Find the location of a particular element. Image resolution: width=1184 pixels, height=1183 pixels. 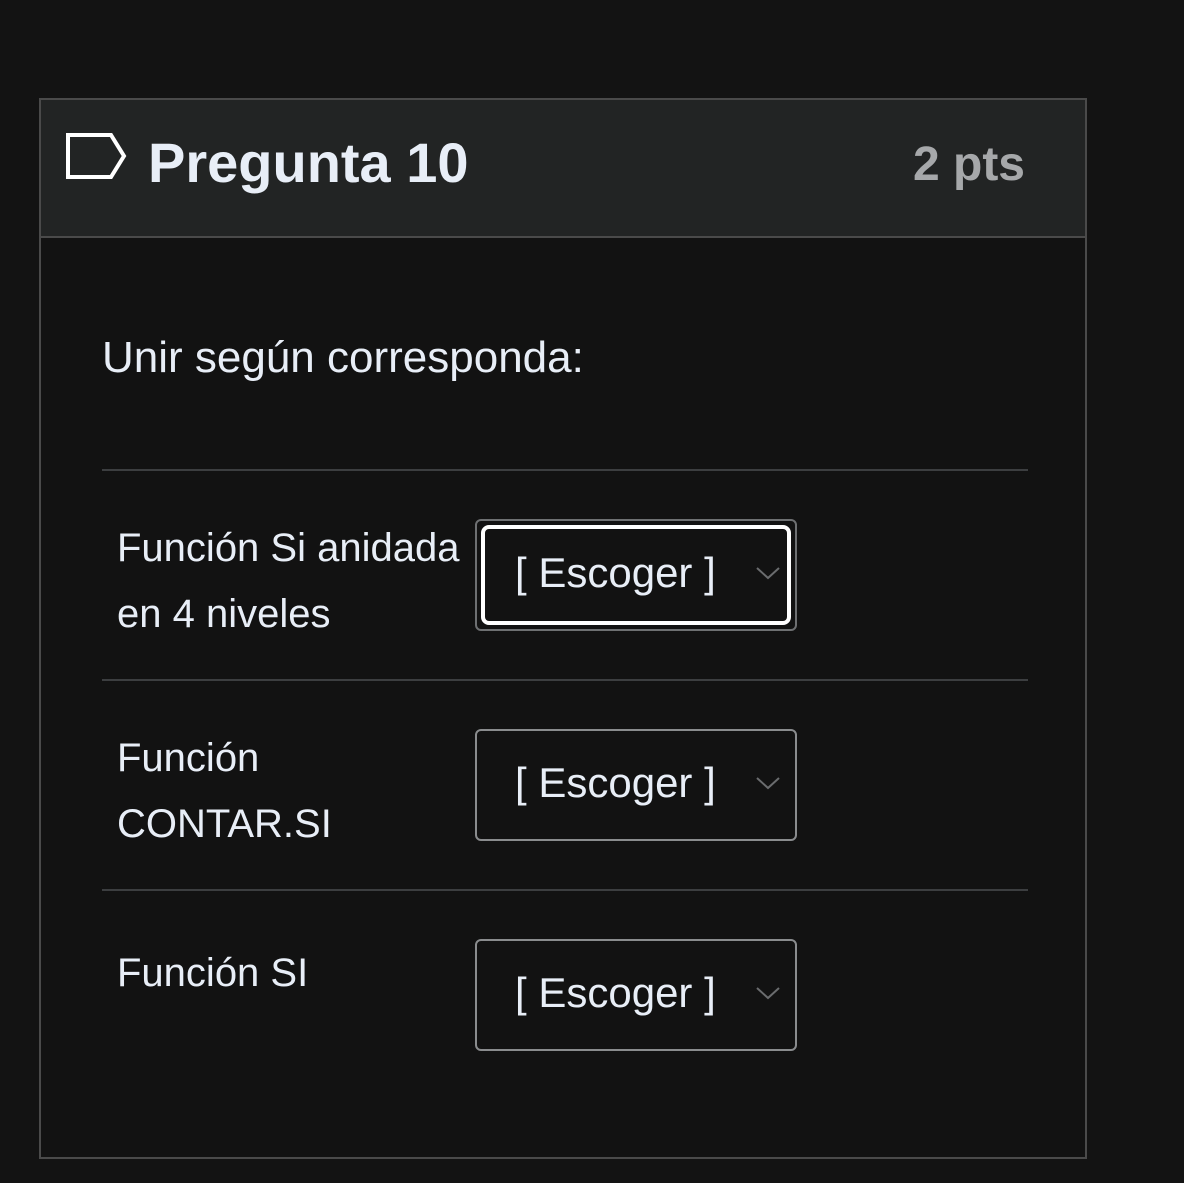

match-label: Función SI is located at coordinates (213, 973).